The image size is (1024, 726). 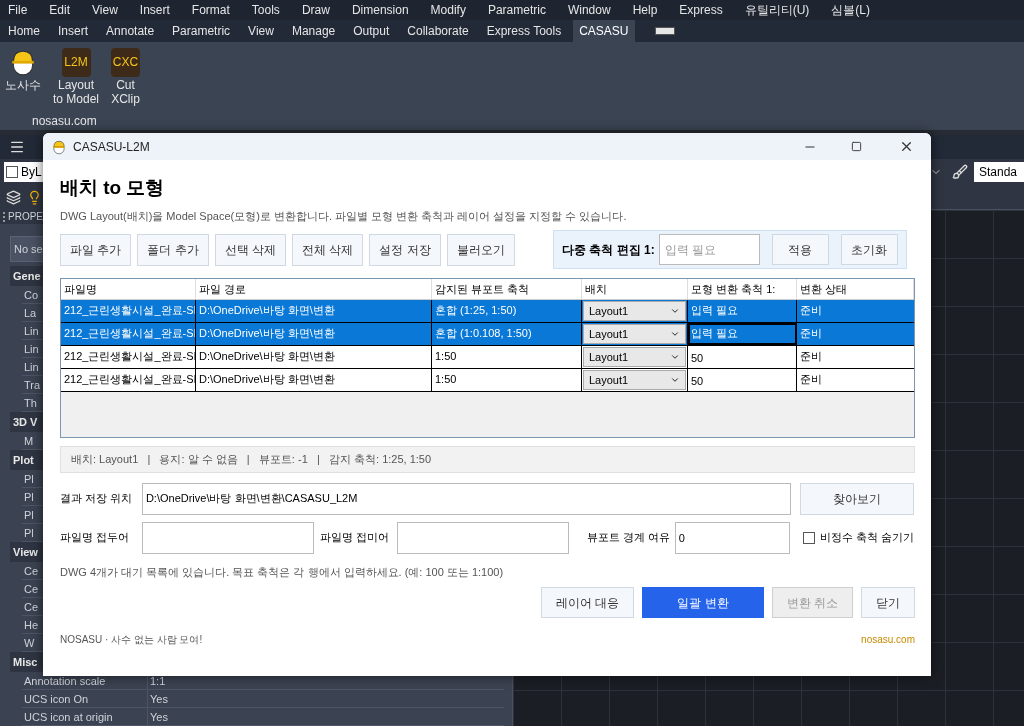 I want to click on menu-item: Insert, so click(x=154, y=10).